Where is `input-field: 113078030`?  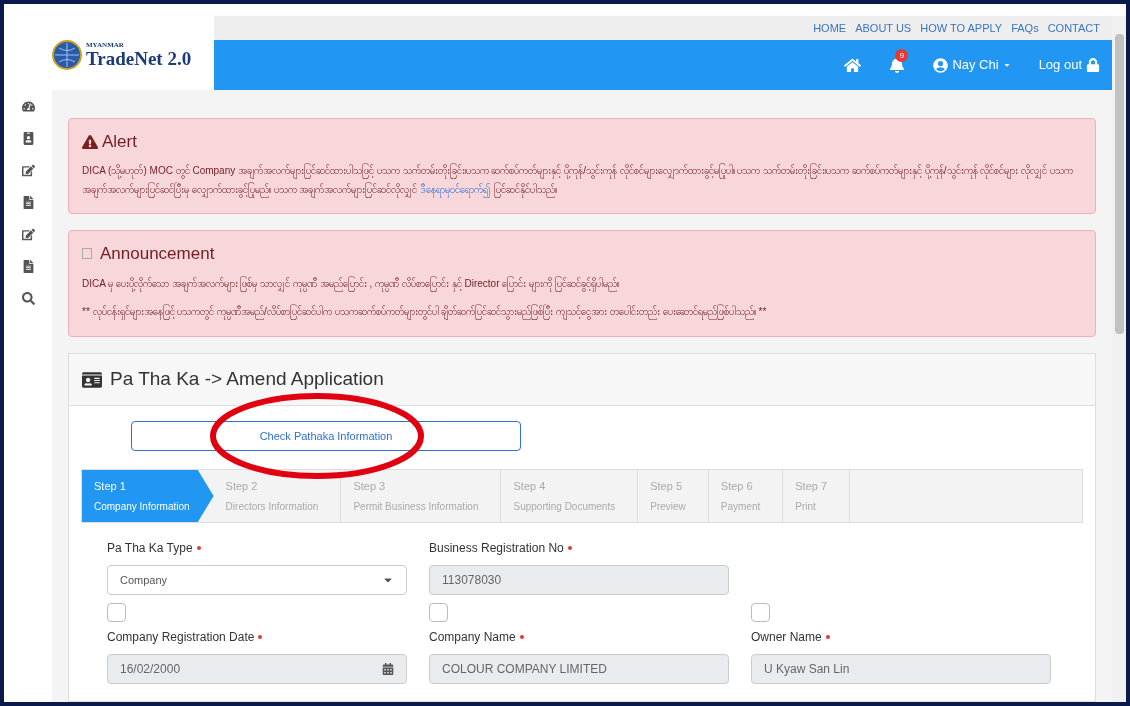
input-field: 113078030 is located at coordinates (579, 580).